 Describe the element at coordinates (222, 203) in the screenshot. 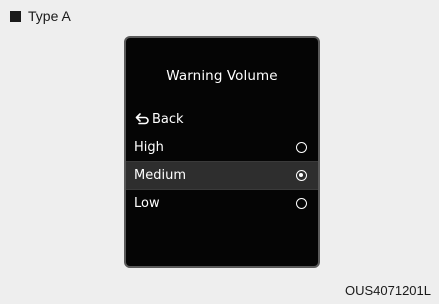

I see `option-low: Low` at that location.